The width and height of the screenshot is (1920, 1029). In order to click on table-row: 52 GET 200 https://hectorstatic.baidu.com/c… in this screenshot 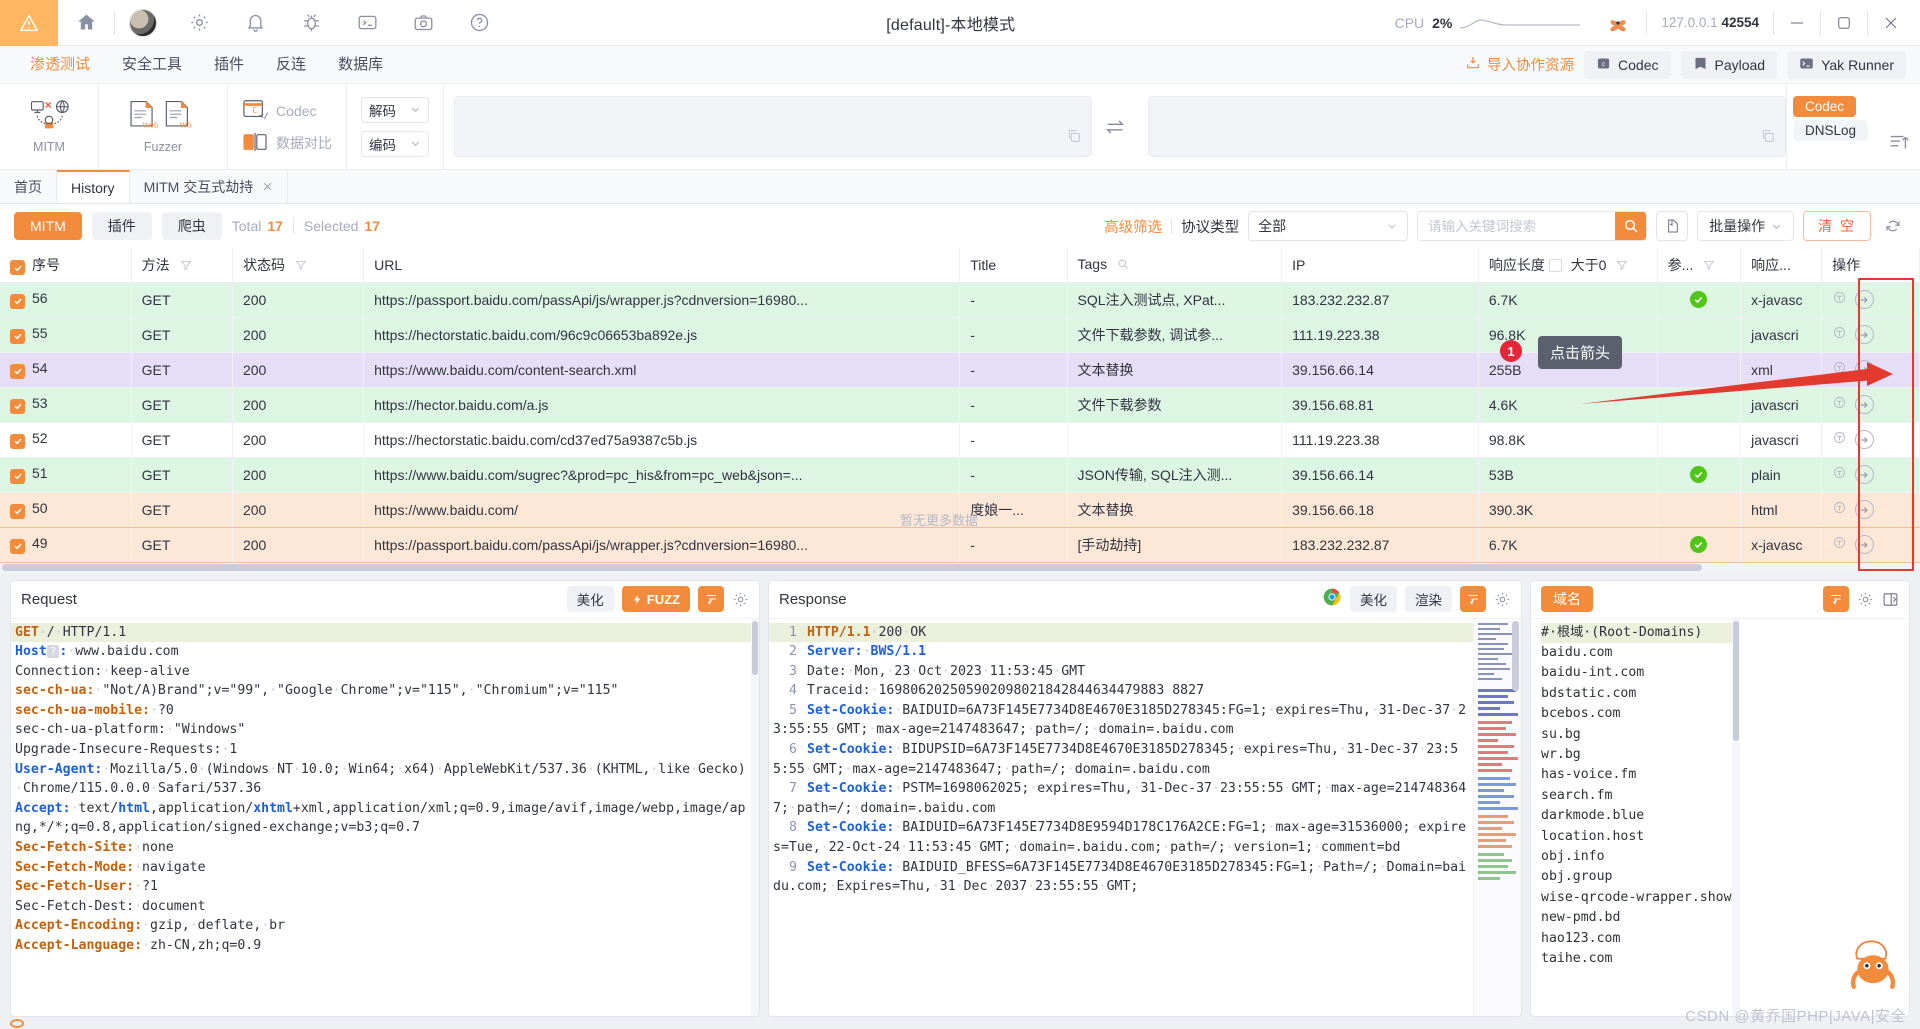, I will do `click(960, 440)`.